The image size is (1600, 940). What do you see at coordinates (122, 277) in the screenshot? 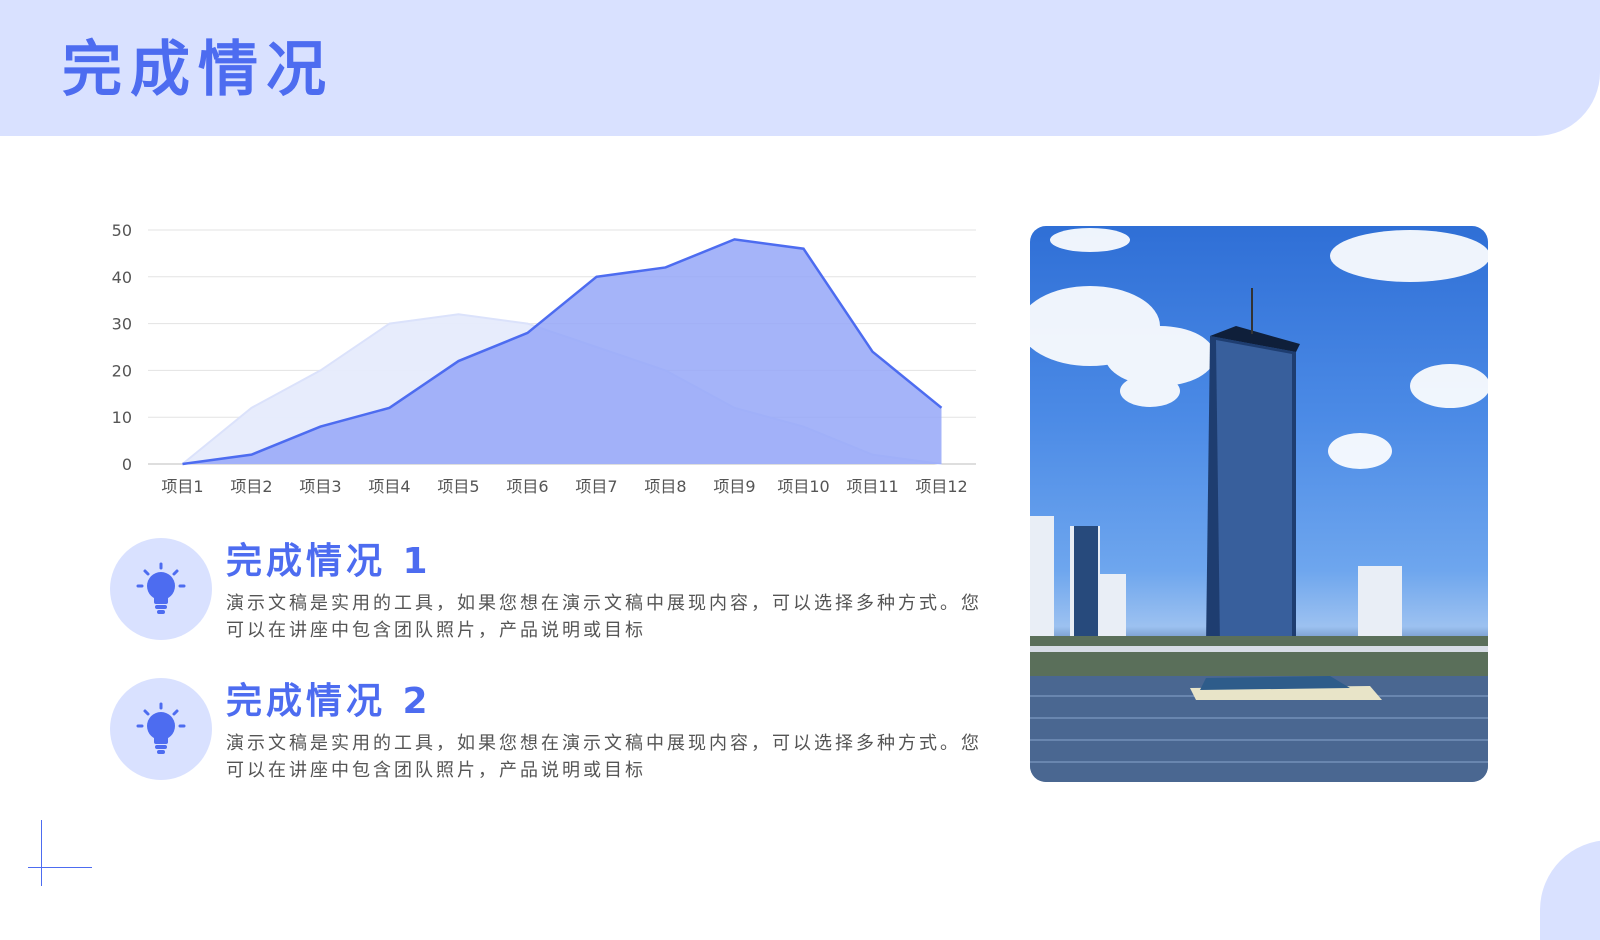
I see `y-tick-label: 40` at bounding box center [122, 277].